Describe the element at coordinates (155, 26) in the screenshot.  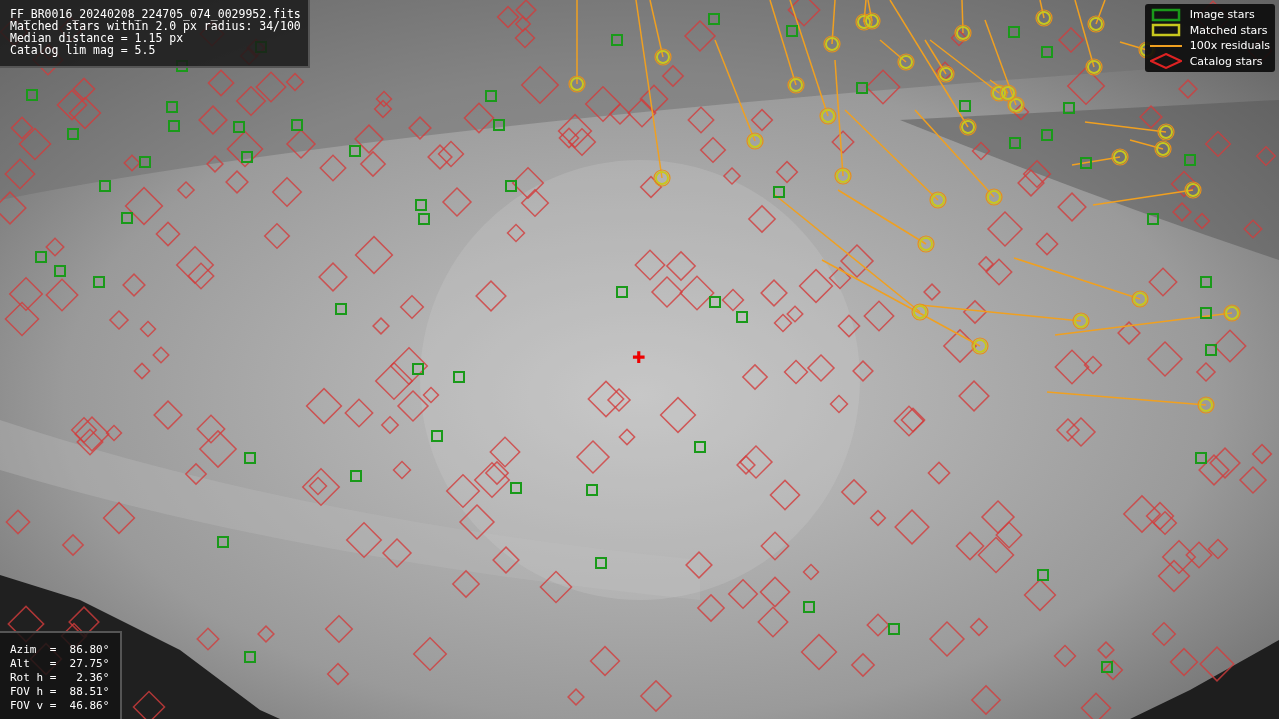
I see `info-text: Matched stars within 2.0 px radius: 34/100` at that location.